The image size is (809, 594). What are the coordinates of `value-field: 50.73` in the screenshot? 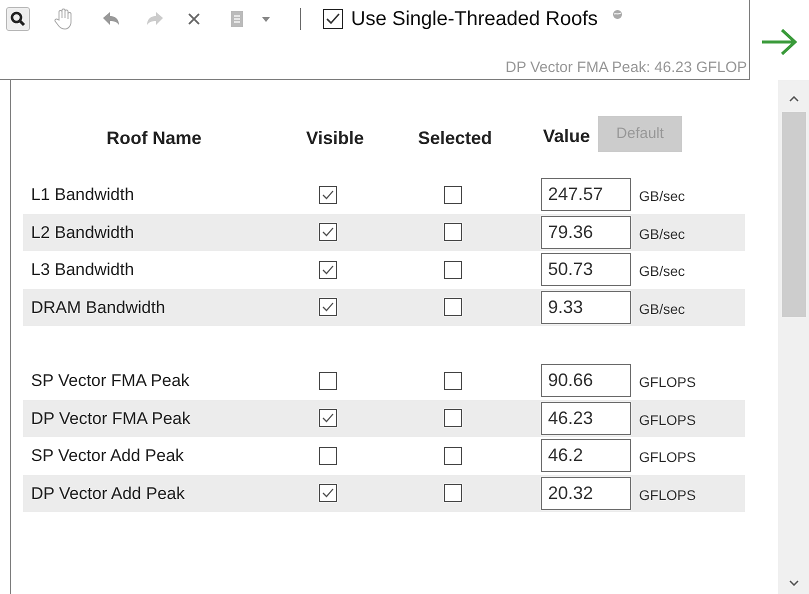 It's located at (586, 269).